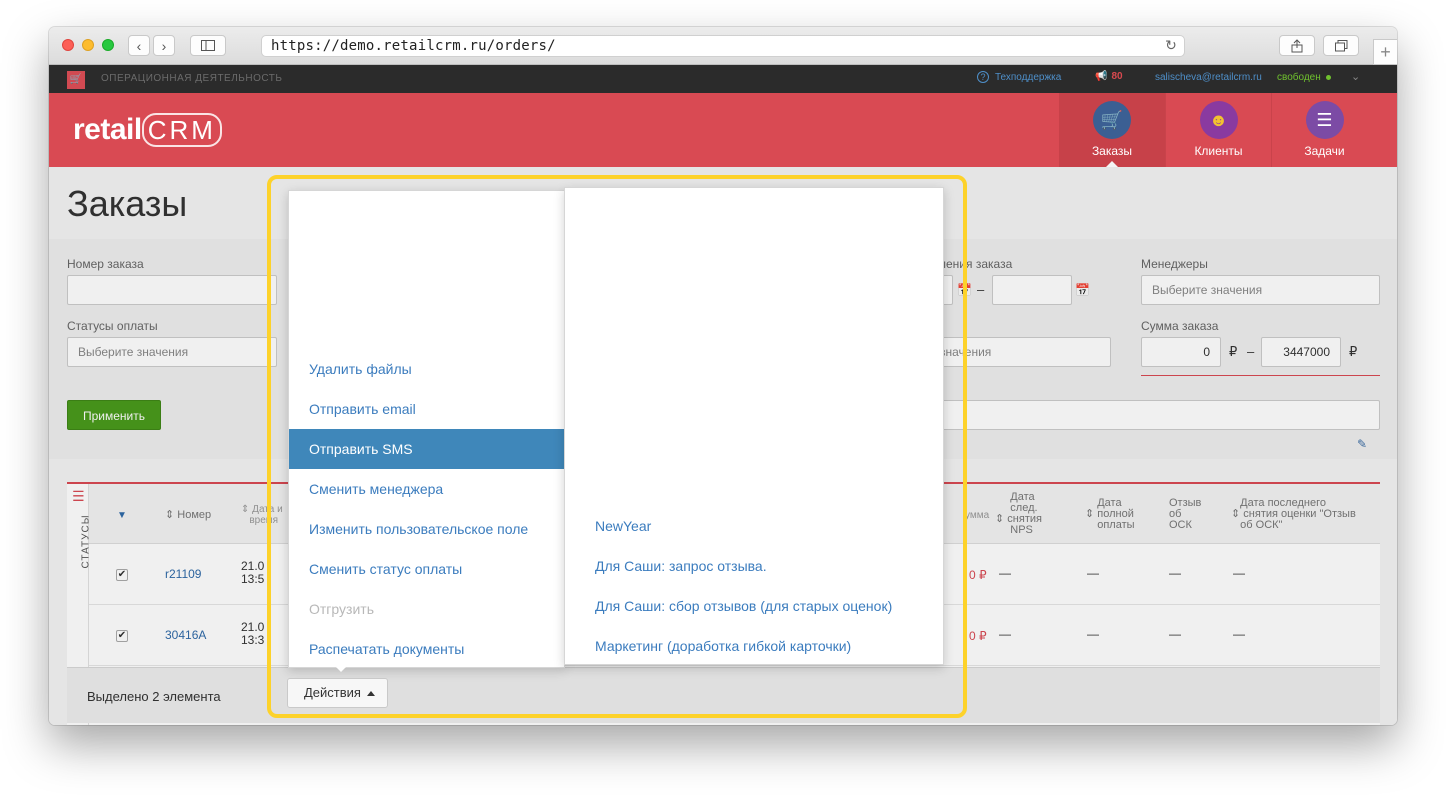 This screenshot has width=1446, height=796. I want to click on order-number-input, so click(172, 290).